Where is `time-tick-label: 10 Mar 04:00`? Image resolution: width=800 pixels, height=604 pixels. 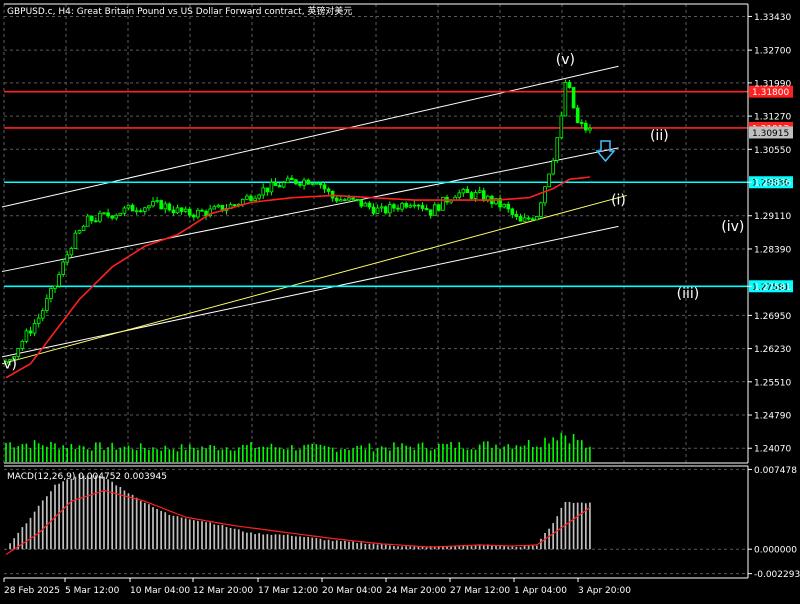 time-tick-label: 10 Mar 04:00 is located at coordinates (160, 591).